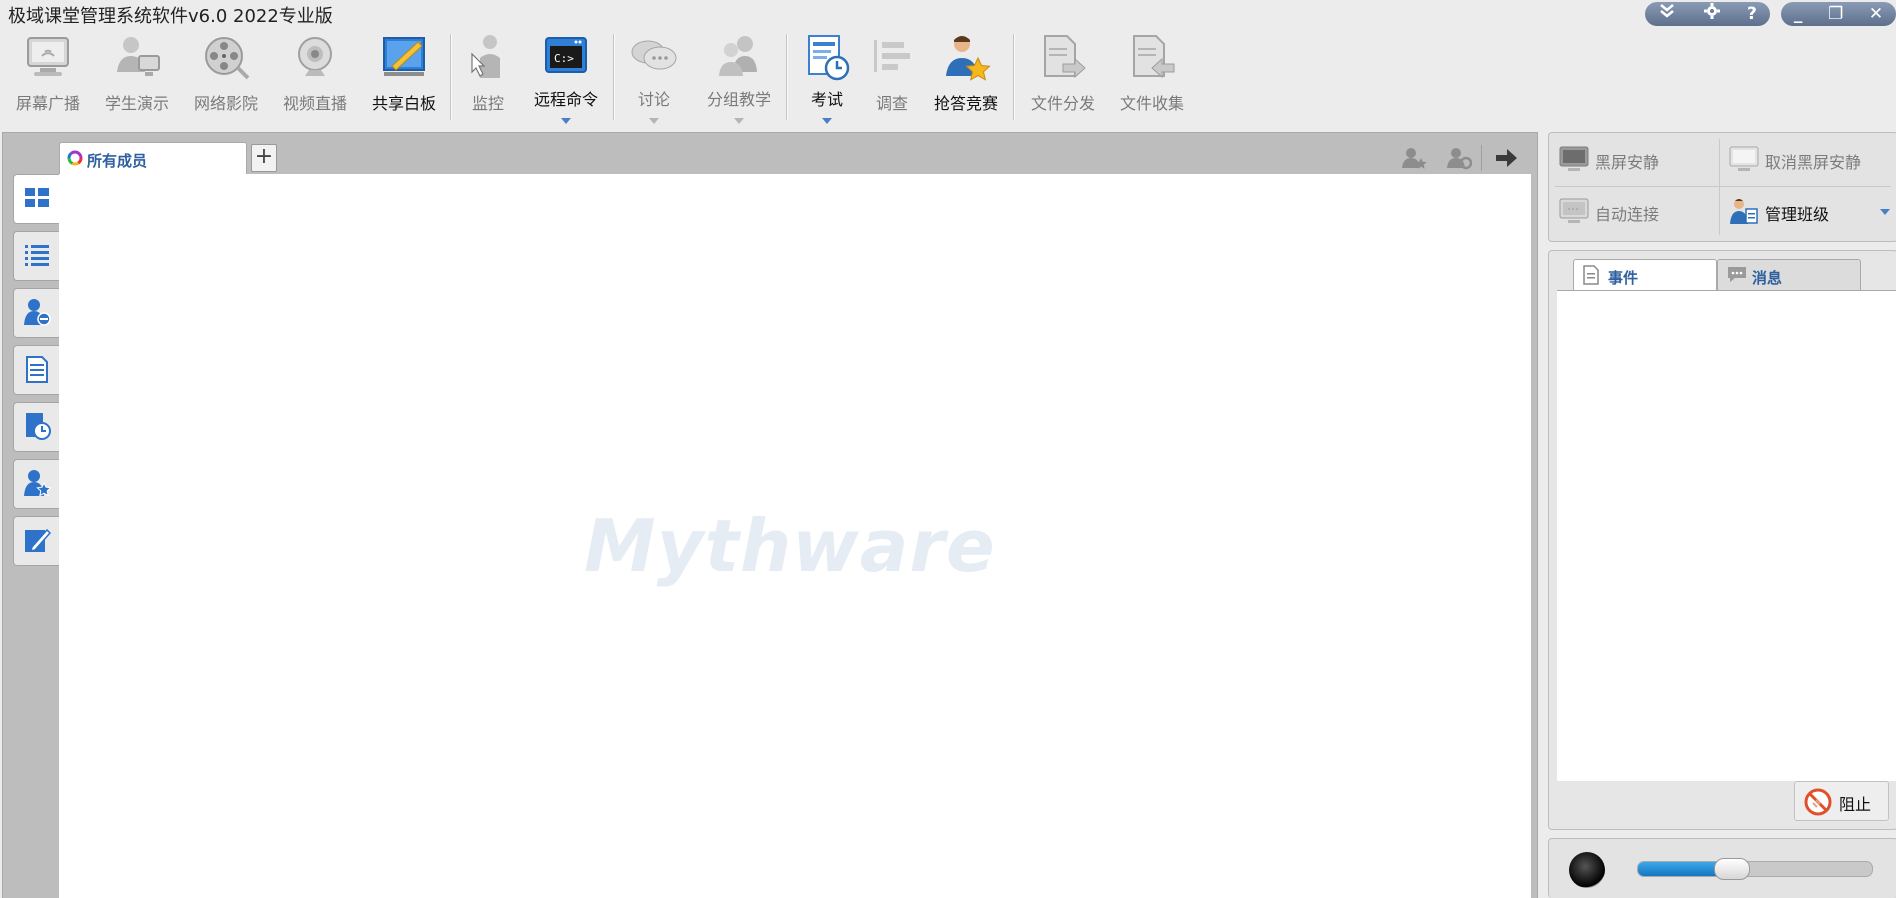  I want to click on help-icon: ?, so click(1752, 14).